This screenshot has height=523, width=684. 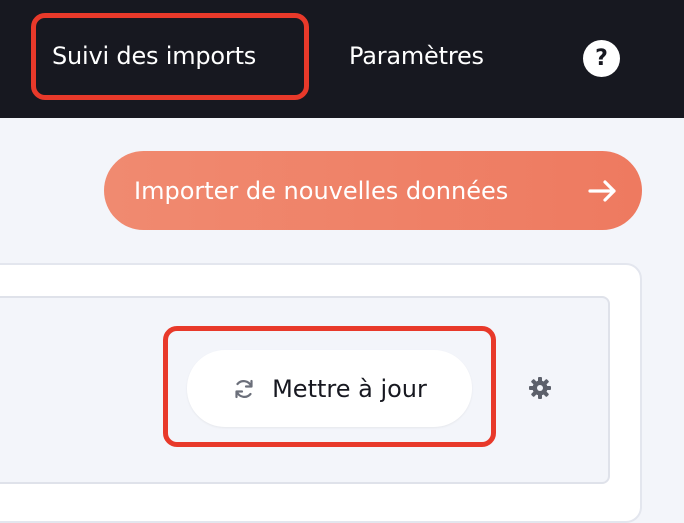 I want to click on highlight-outline-refresh, so click(x=329, y=386).